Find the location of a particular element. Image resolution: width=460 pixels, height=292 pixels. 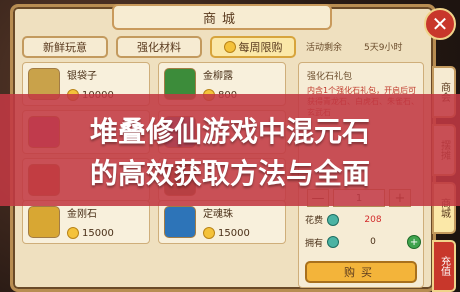

overlay-headline-line2: 的高效获取方法与全面 is located at coordinates (229, 173).